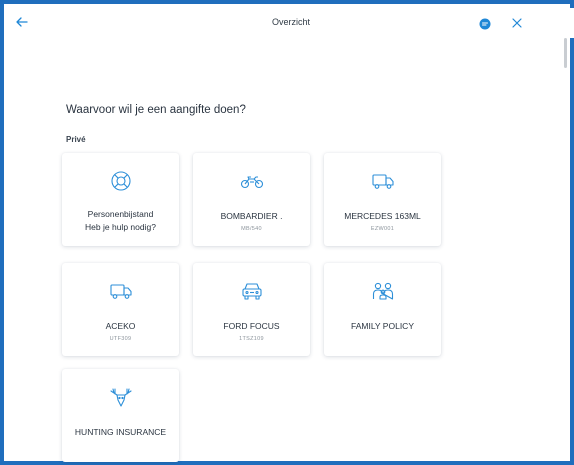 The image size is (574, 465). I want to click on close-button, so click(517, 23).